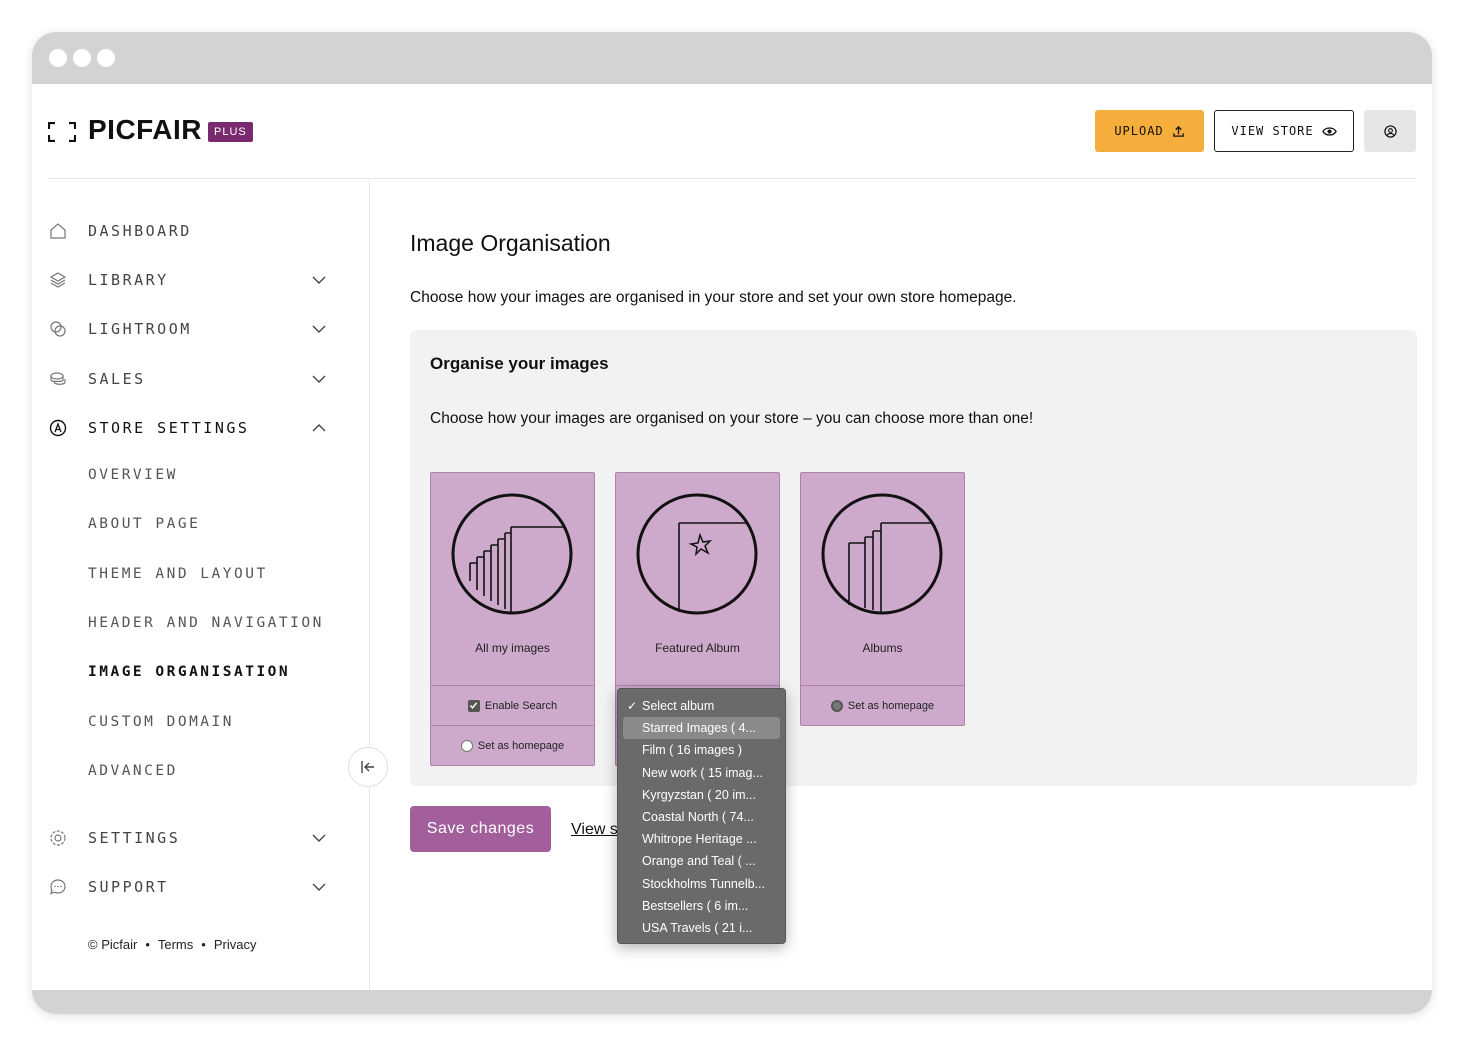 This screenshot has width=1464, height=1046. Describe the element at coordinates (697, 648) in the screenshot. I see `card-name: Featured Album` at that location.